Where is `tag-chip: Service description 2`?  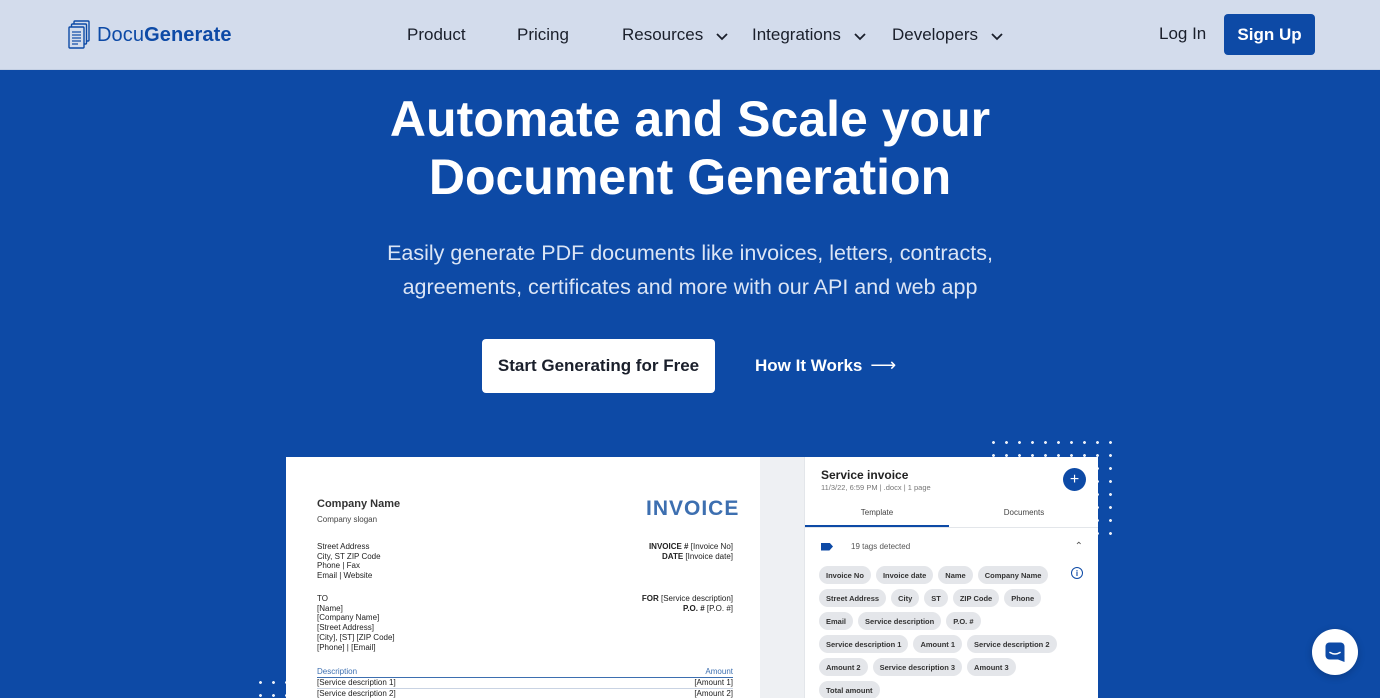
tag-chip: Service description 2 is located at coordinates (1012, 644).